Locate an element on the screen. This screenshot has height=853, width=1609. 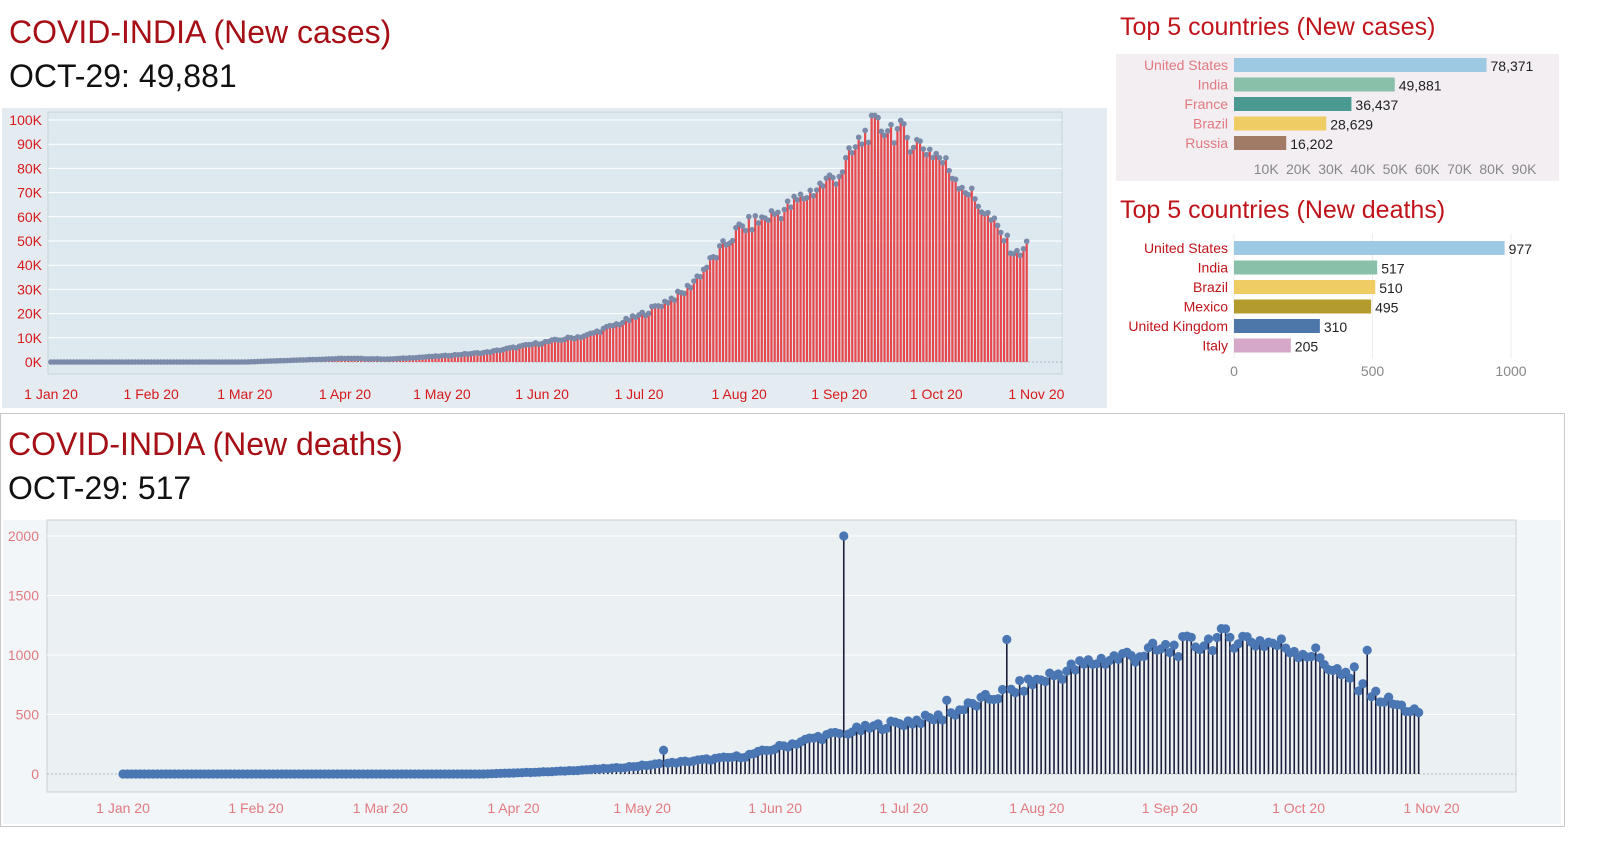
deaths-x-tick-label: 1 Apr 20 is located at coordinates (513, 808).